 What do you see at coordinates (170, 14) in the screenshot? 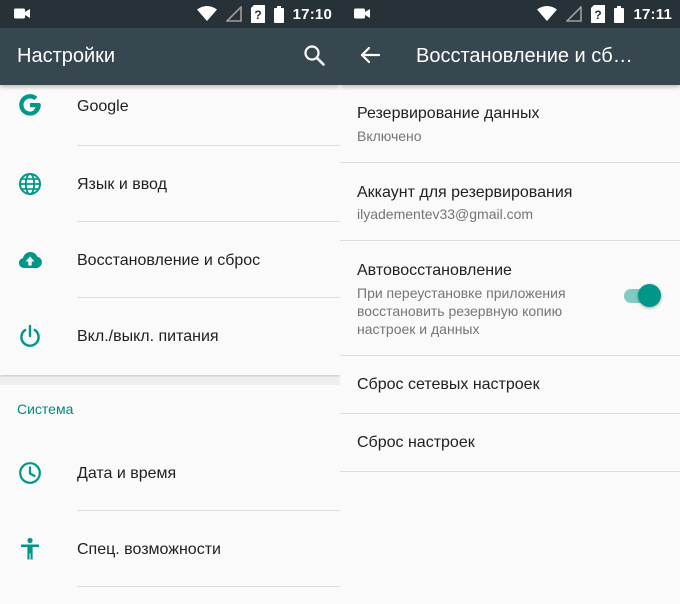
I see `status-bar: ? 17:10` at bounding box center [170, 14].